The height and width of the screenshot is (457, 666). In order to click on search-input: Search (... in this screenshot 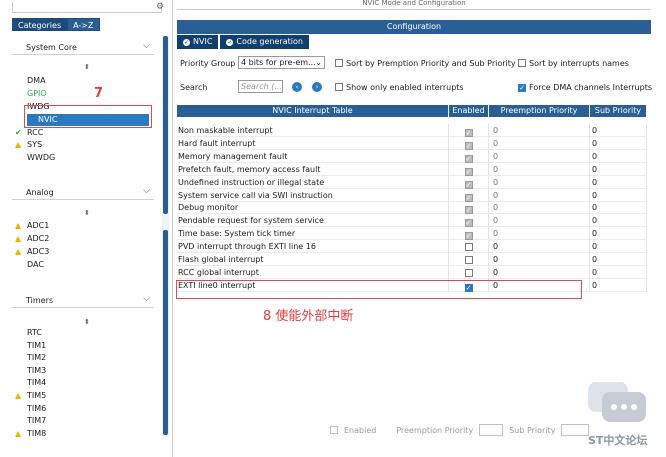, I will do `click(260, 86)`.